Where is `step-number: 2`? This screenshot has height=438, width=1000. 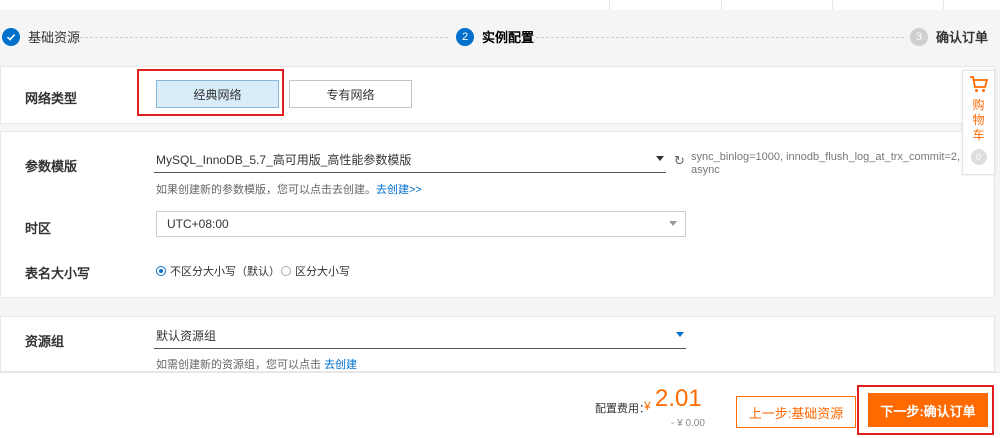 step-number: 2 is located at coordinates (465, 36).